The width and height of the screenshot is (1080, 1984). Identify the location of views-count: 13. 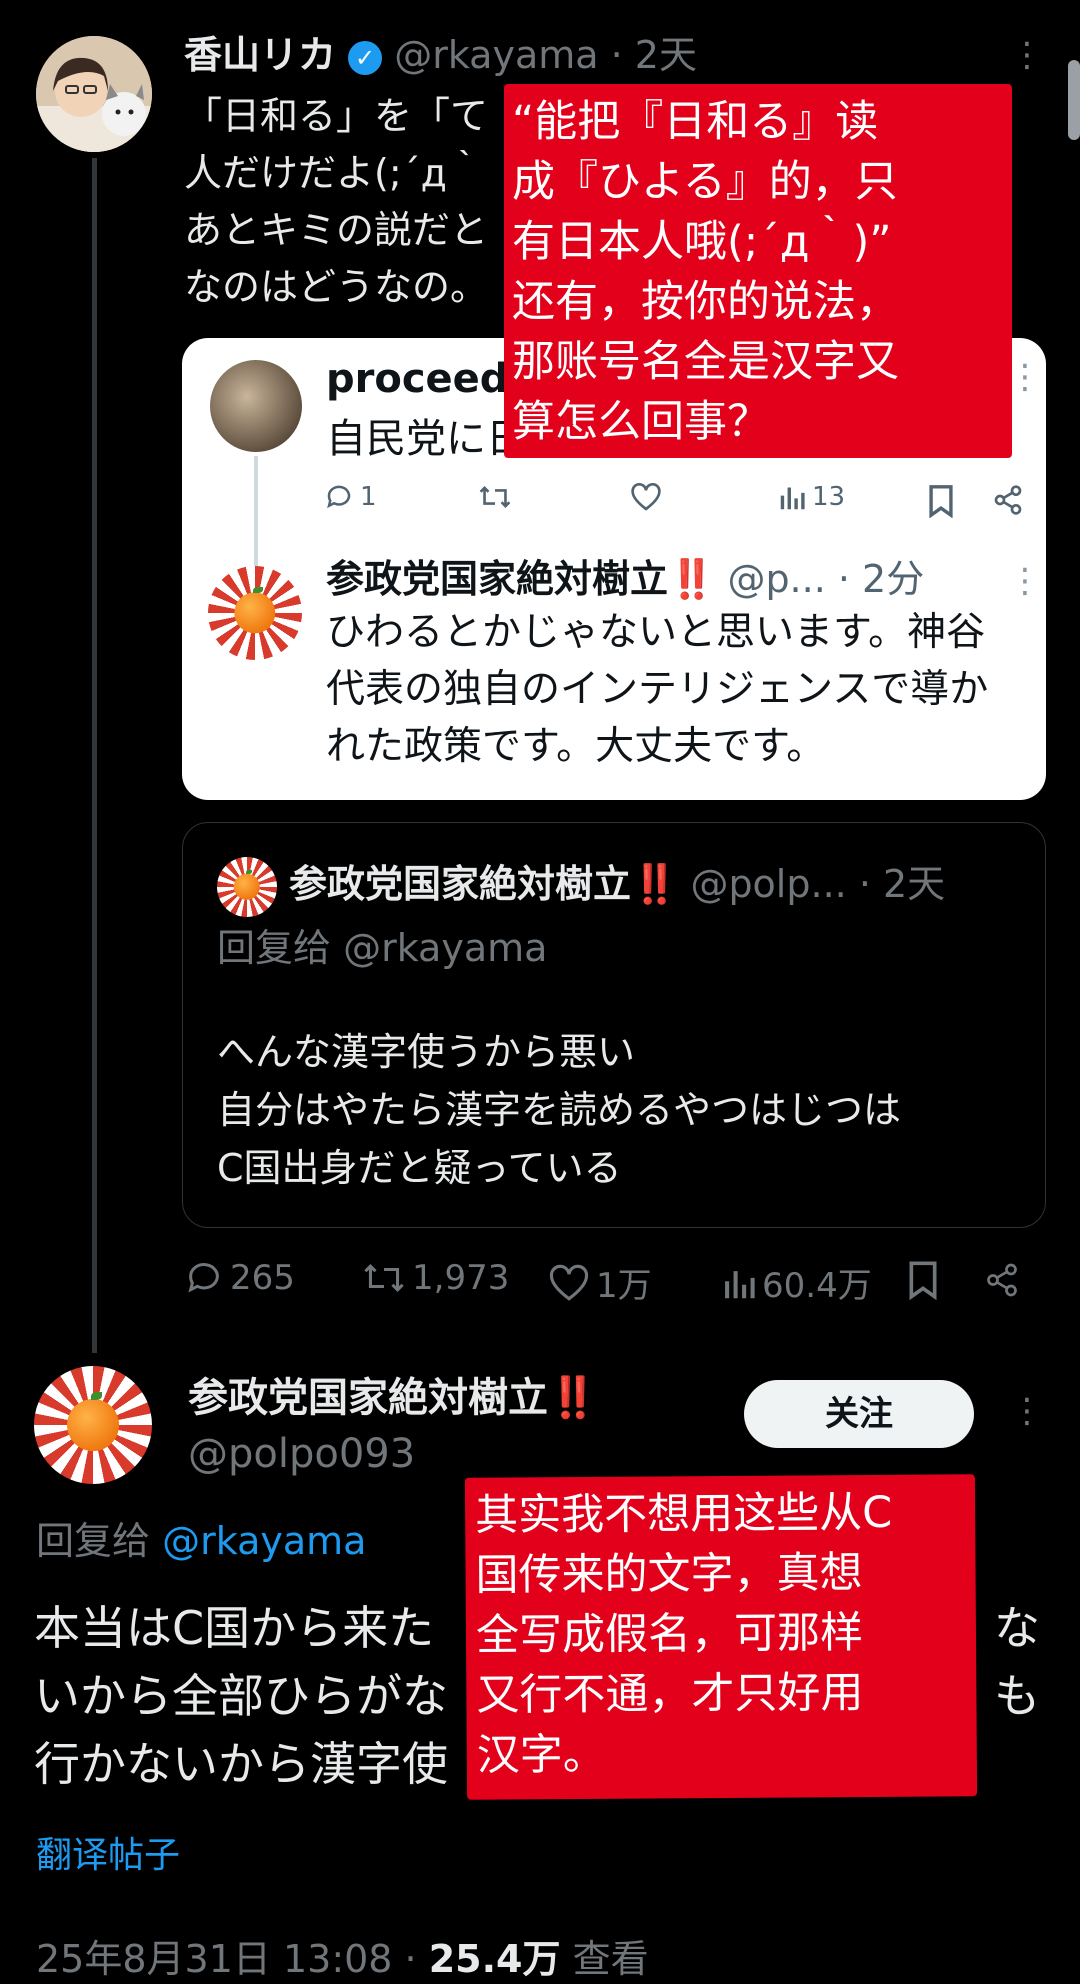
(829, 497).